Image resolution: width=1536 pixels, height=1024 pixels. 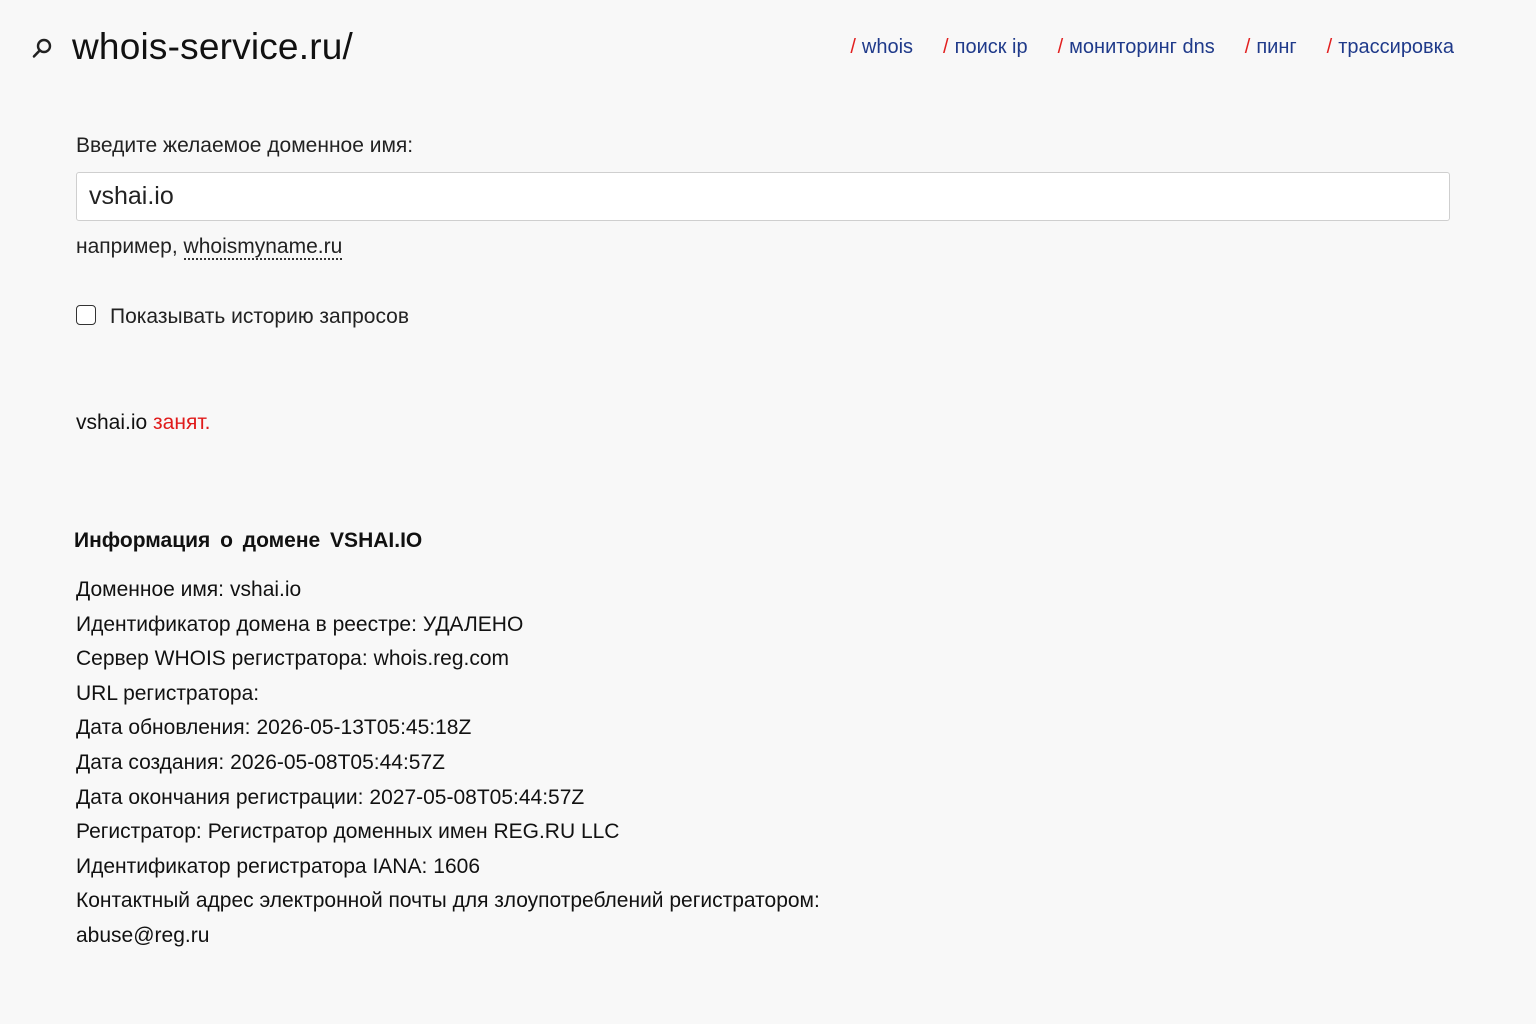 I want to click on info-value: vshai.io, so click(x=266, y=589).